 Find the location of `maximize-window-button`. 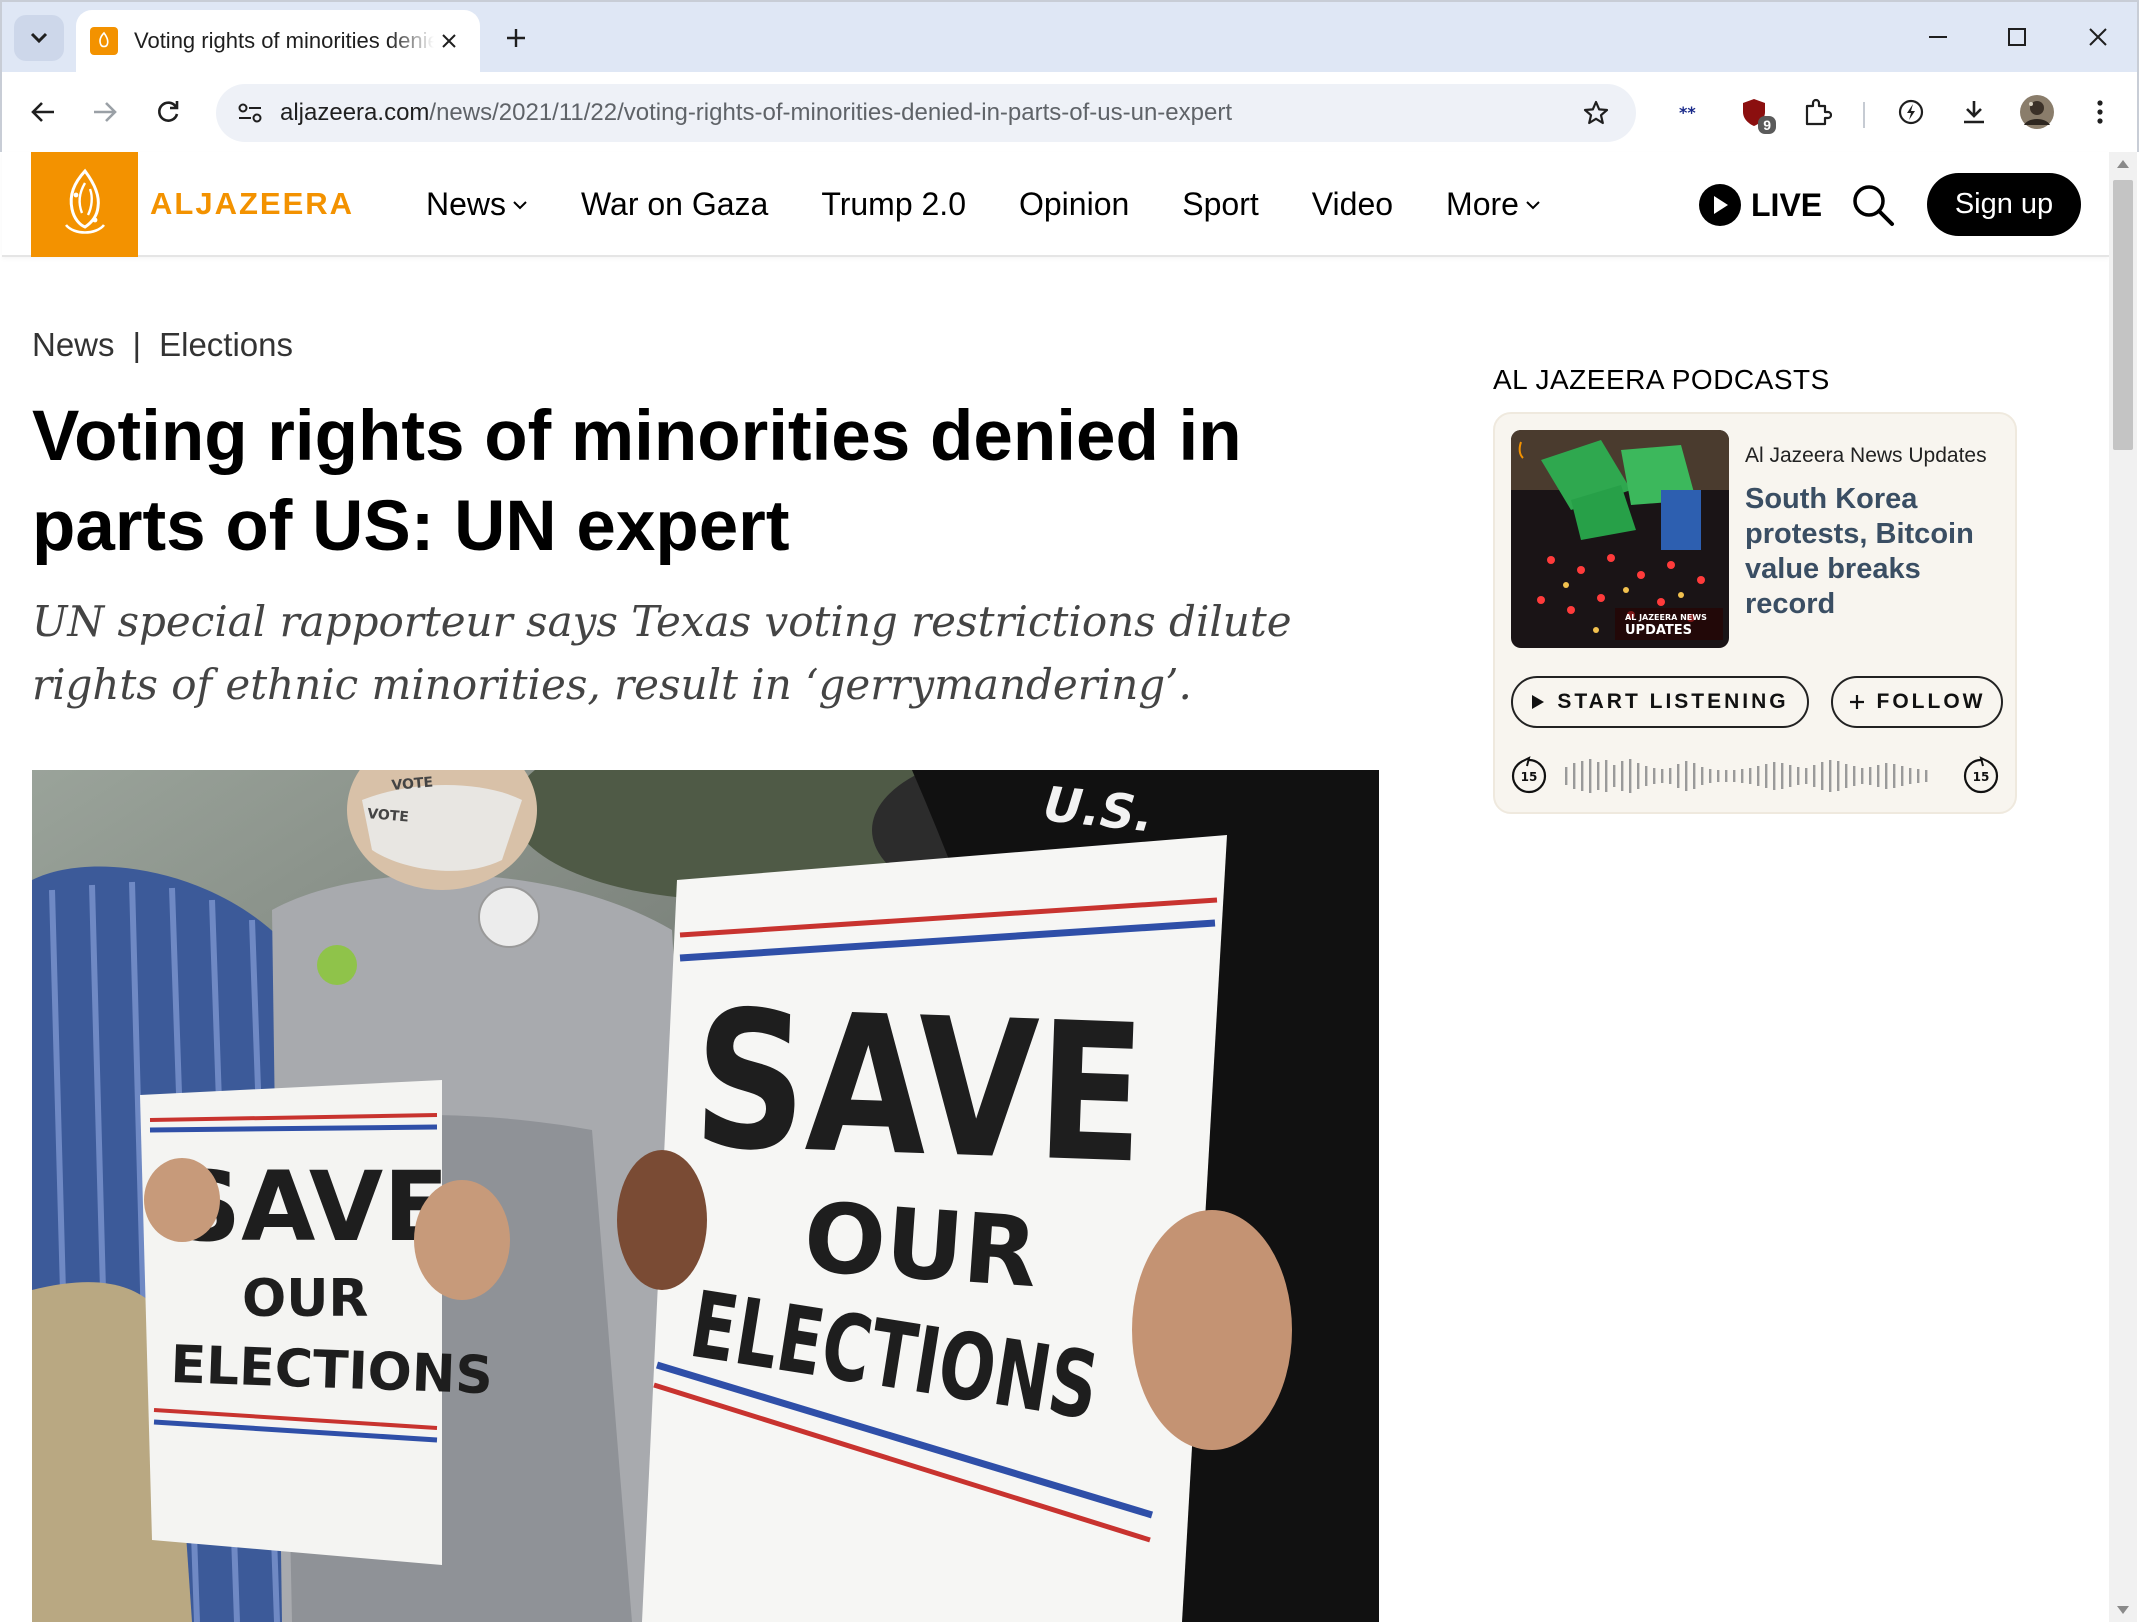

maximize-window-button is located at coordinates (2017, 37).